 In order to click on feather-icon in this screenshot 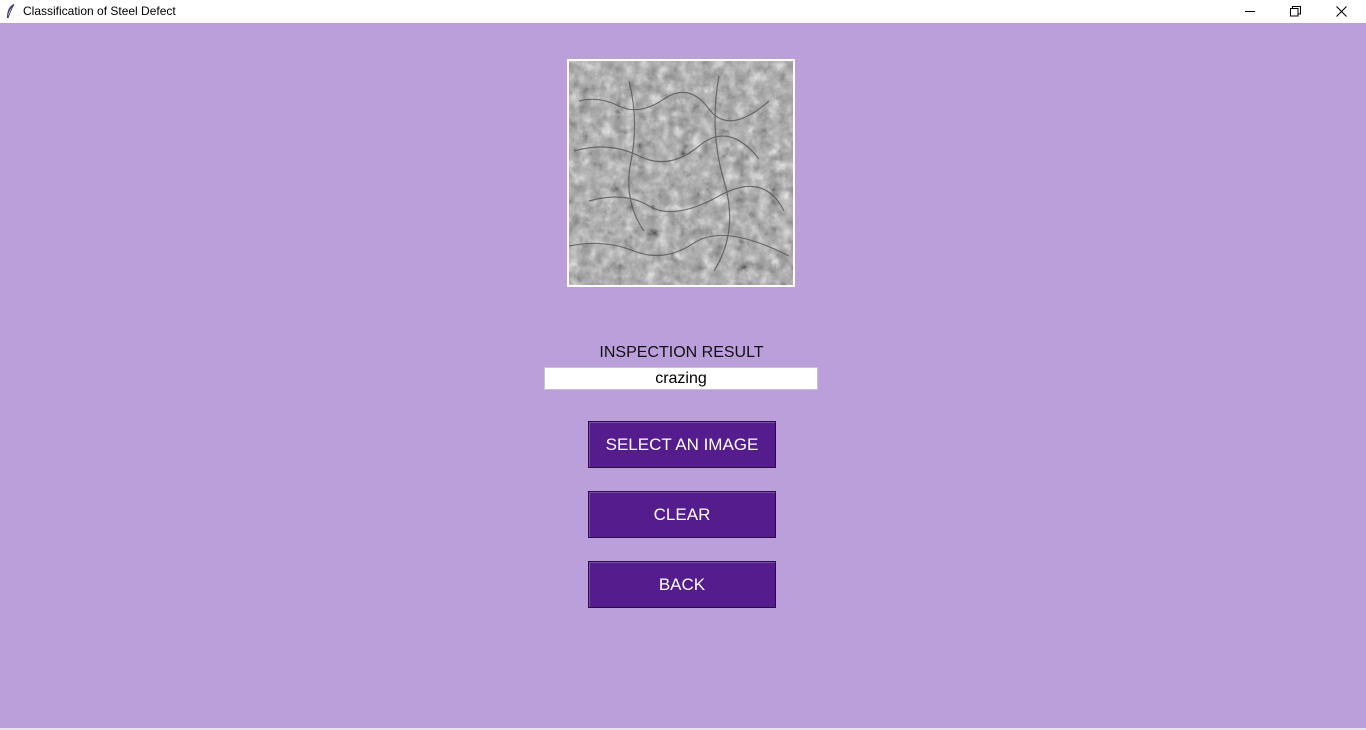, I will do `click(11, 11)`.